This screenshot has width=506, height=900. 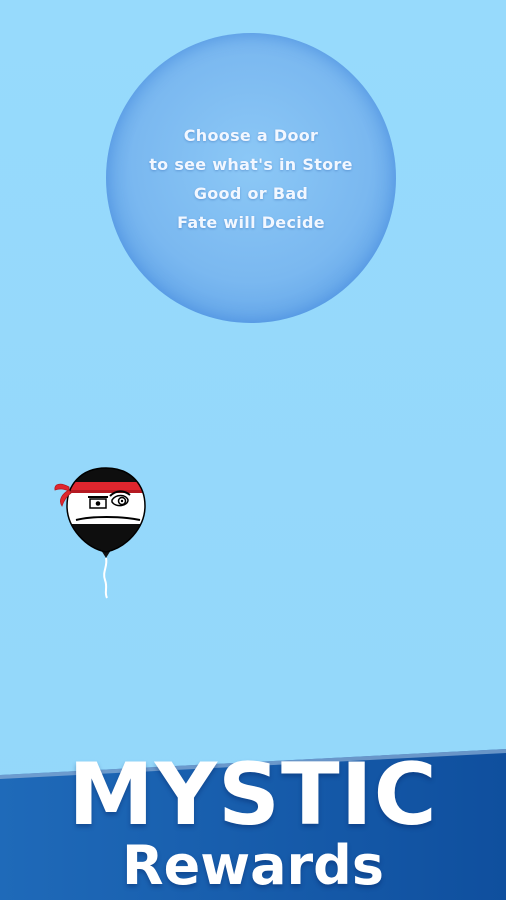 What do you see at coordinates (102, 532) in the screenshot?
I see `ninja-balloon-icon` at bounding box center [102, 532].